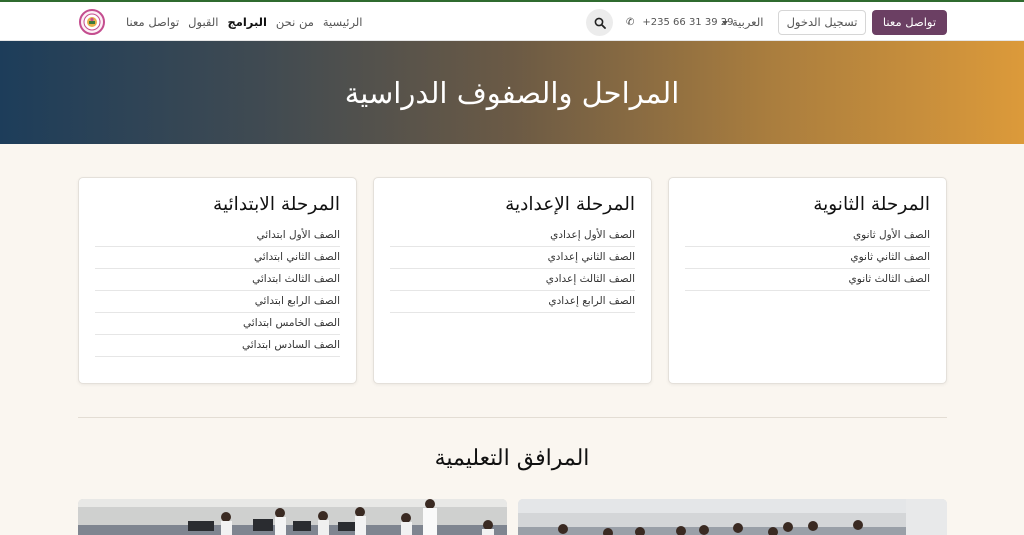  What do you see at coordinates (909, 22) in the screenshot?
I see `contact-button: تواصل معنا` at bounding box center [909, 22].